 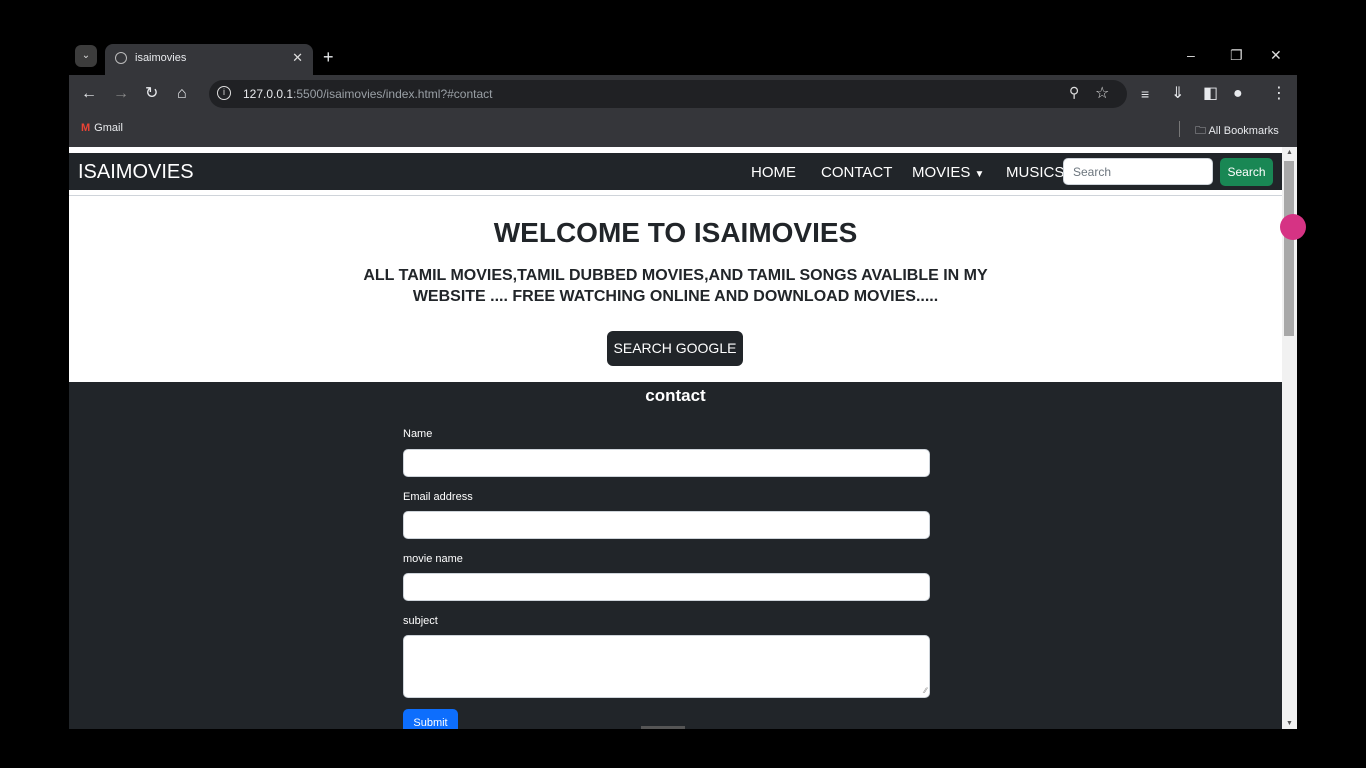 I want to click on browser-tab: isaimovies ✕, so click(x=209, y=59).